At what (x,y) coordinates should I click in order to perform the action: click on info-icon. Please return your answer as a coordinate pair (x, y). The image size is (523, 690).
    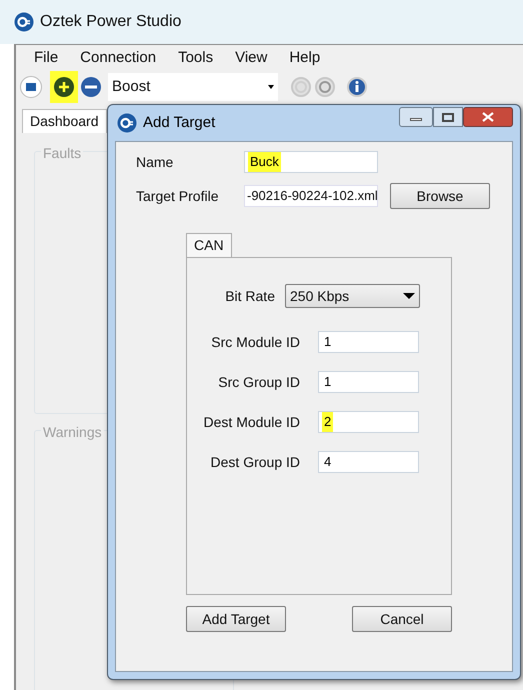
    Looking at the image, I should click on (357, 87).